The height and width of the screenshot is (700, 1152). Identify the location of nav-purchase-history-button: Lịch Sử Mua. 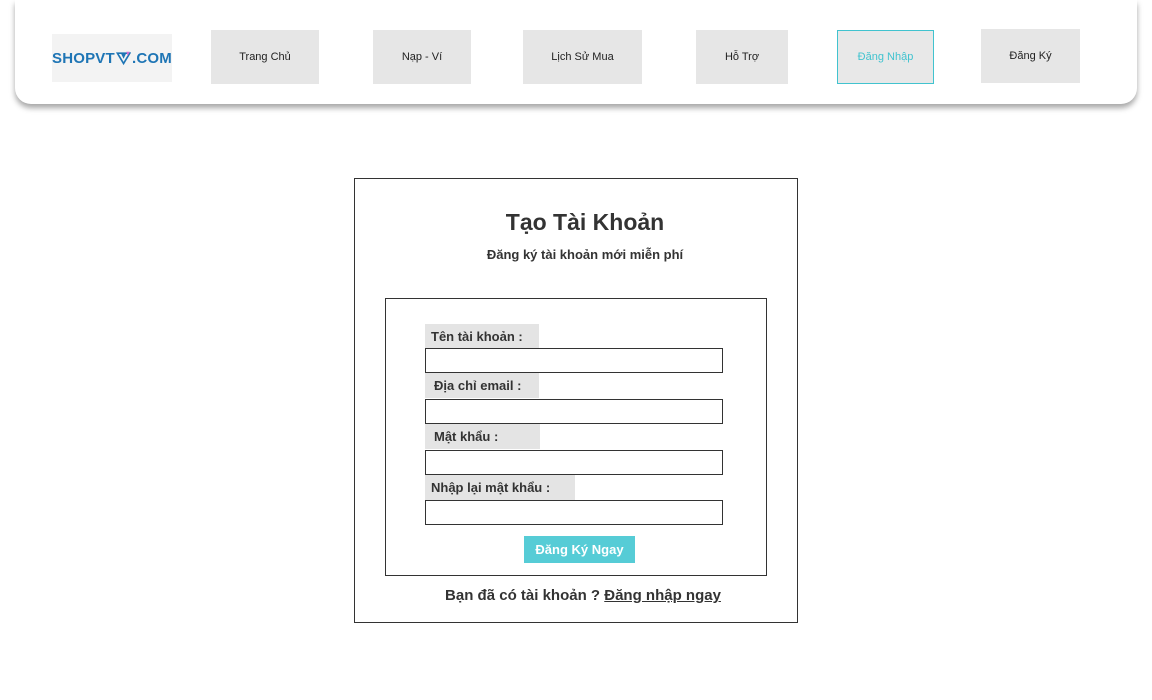
(582, 57).